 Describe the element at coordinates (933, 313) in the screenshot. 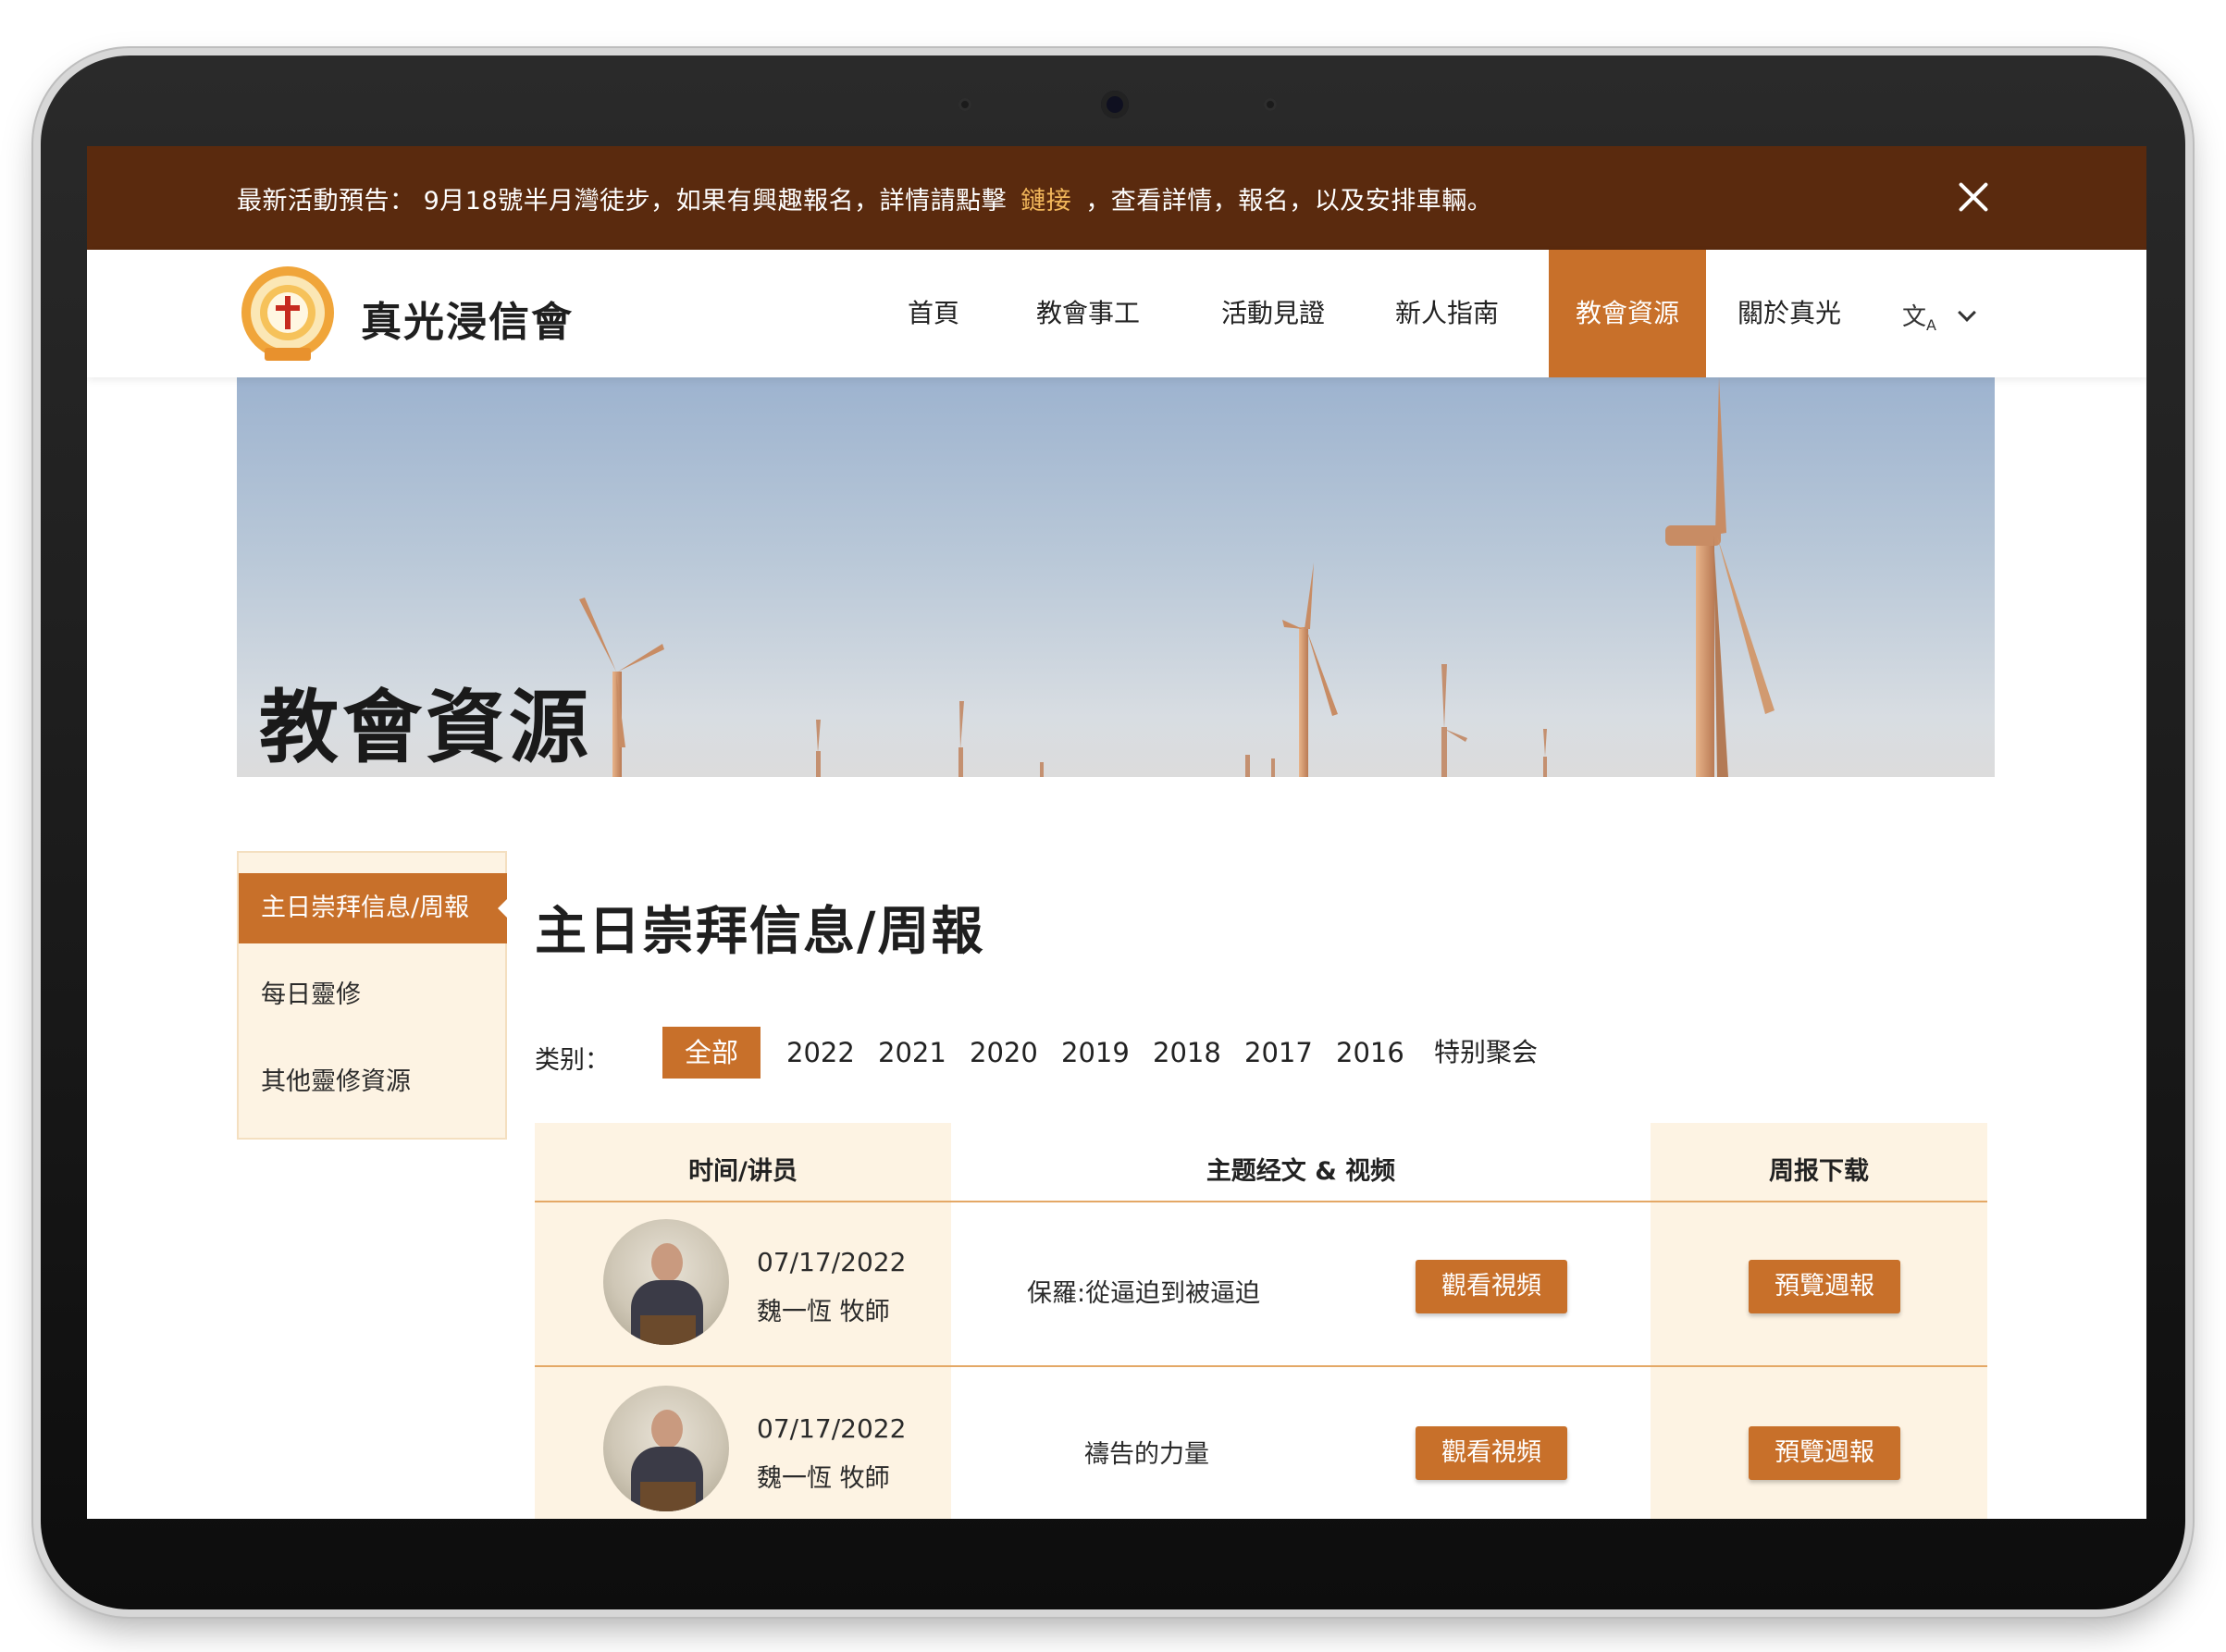

I see `nav-home: 首頁` at that location.